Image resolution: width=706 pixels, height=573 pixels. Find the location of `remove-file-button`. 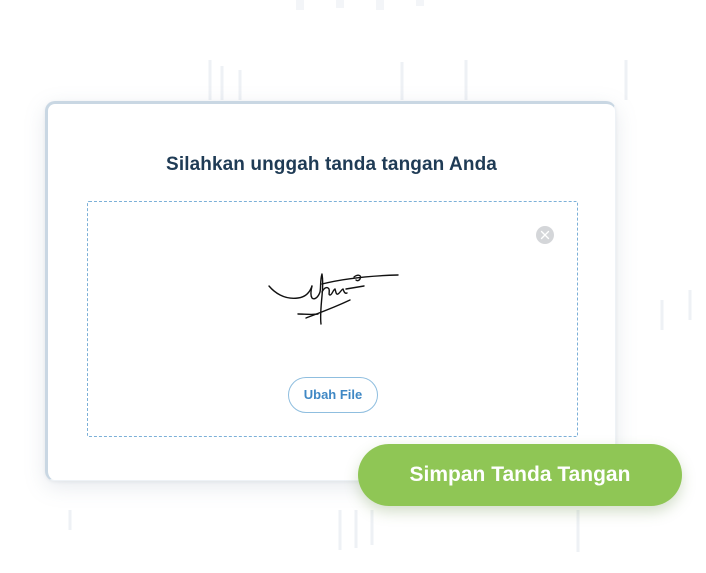

remove-file-button is located at coordinates (545, 235).